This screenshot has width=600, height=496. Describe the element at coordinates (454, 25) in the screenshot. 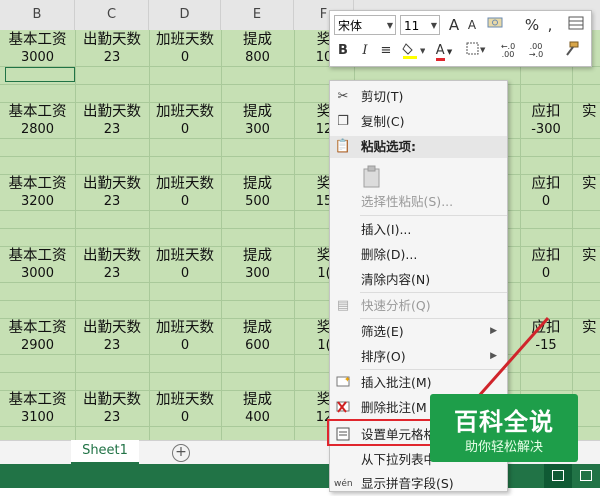

I see `increase-font-button: A` at that location.